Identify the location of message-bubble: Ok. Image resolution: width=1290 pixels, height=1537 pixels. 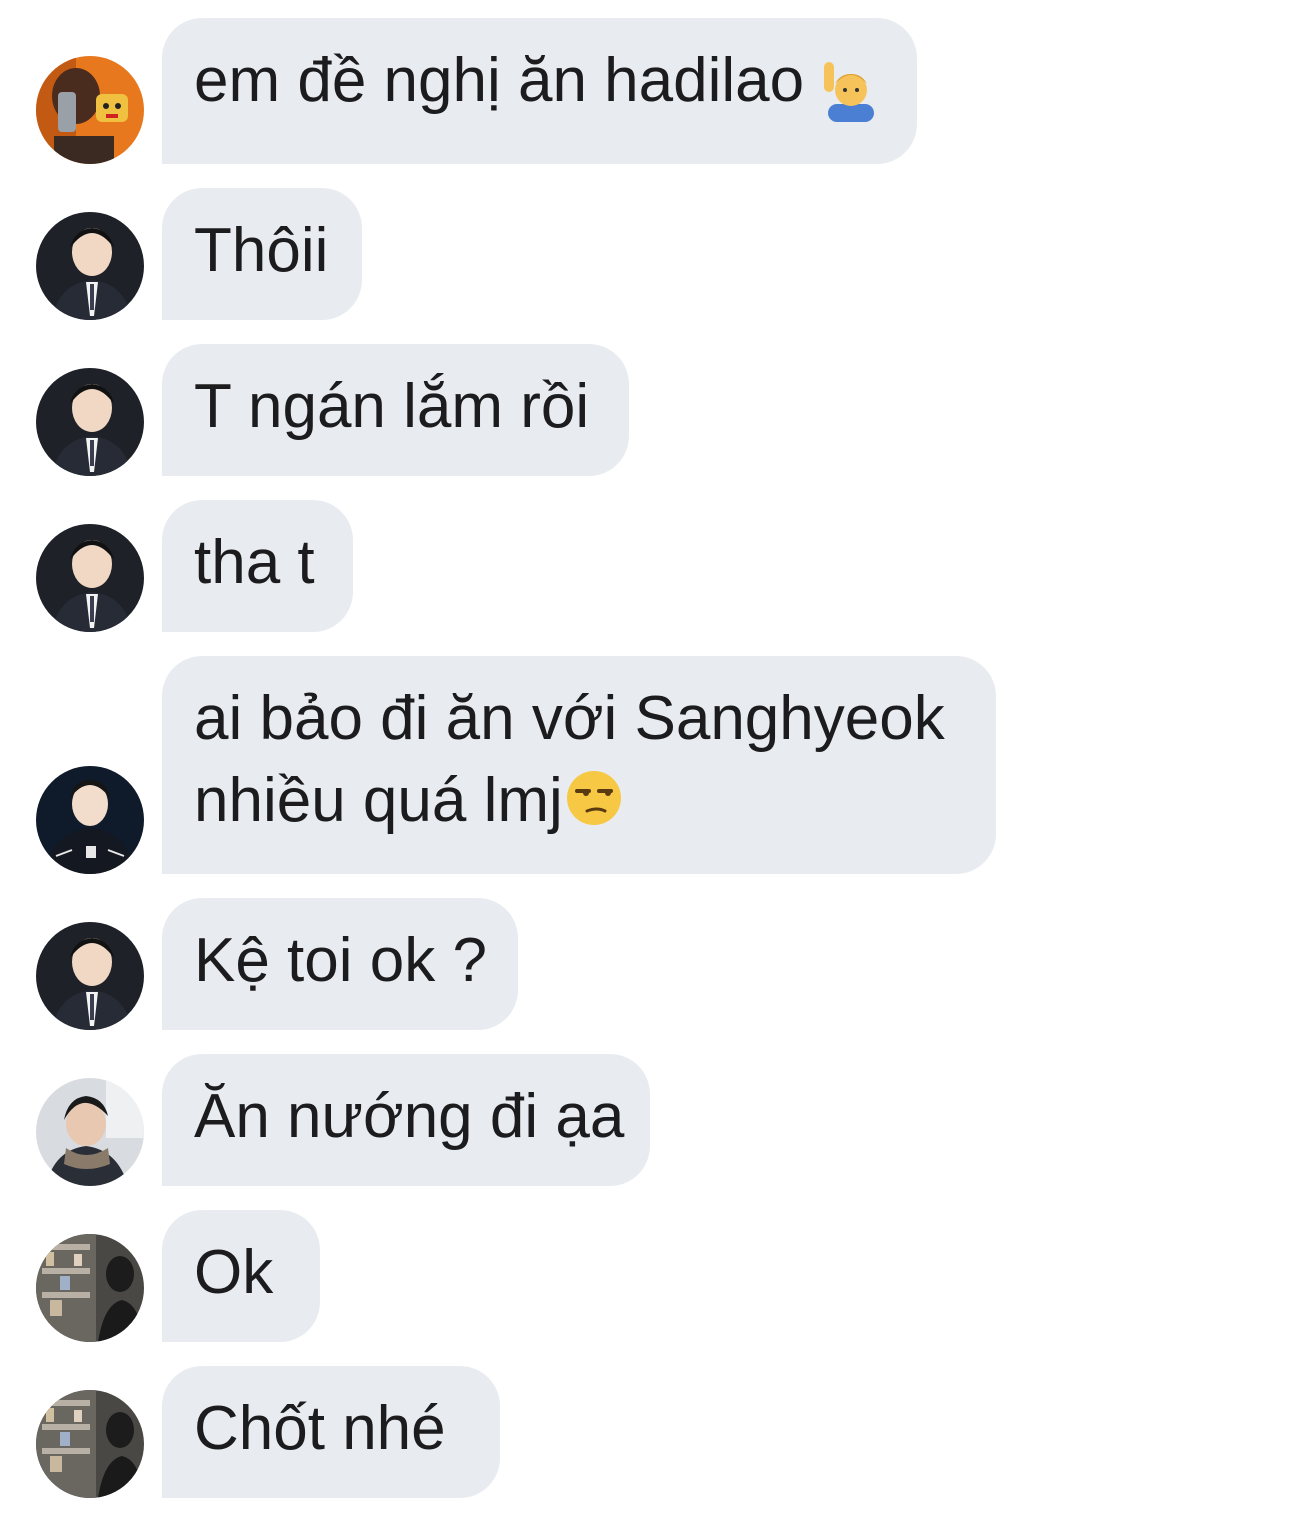
(241, 1276).